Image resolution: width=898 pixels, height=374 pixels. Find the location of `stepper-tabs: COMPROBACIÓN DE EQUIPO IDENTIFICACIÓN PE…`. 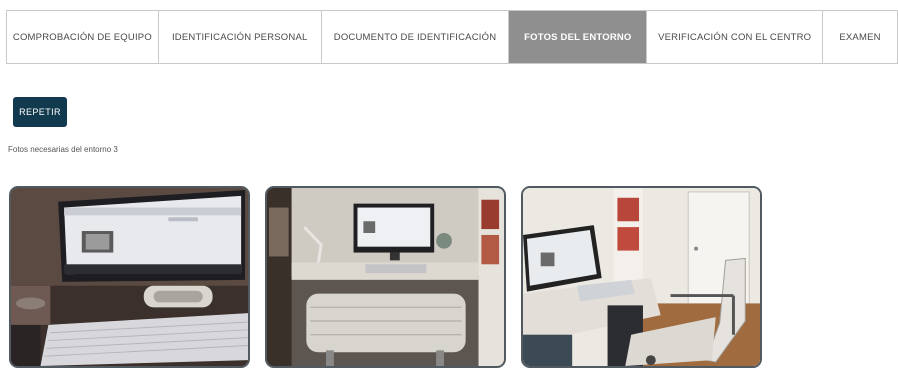

stepper-tabs: COMPROBACIÓN DE EQUIPO IDENTIFICACIÓN PE… is located at coordinates (452, 37).